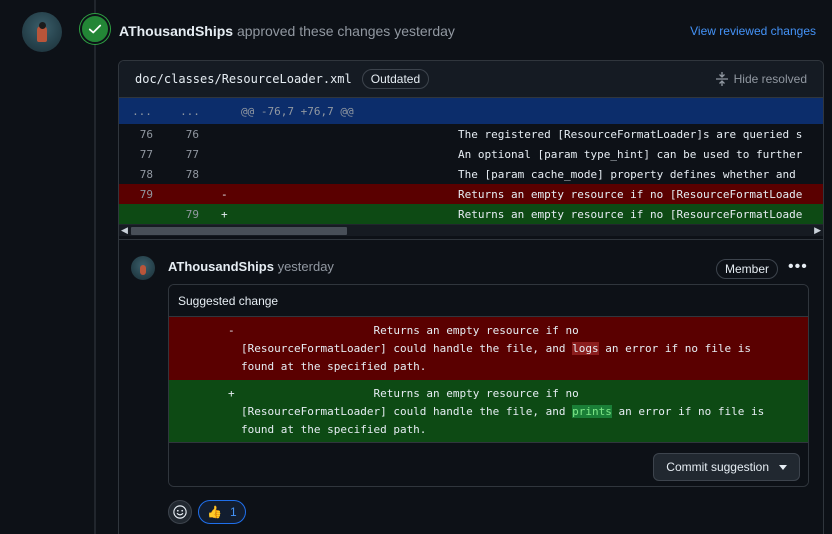 This screenshot has height=534, width=832. Describe the element at coordinates (188, 154) in the screenshot. I see `right-line-number: 77` at that location.